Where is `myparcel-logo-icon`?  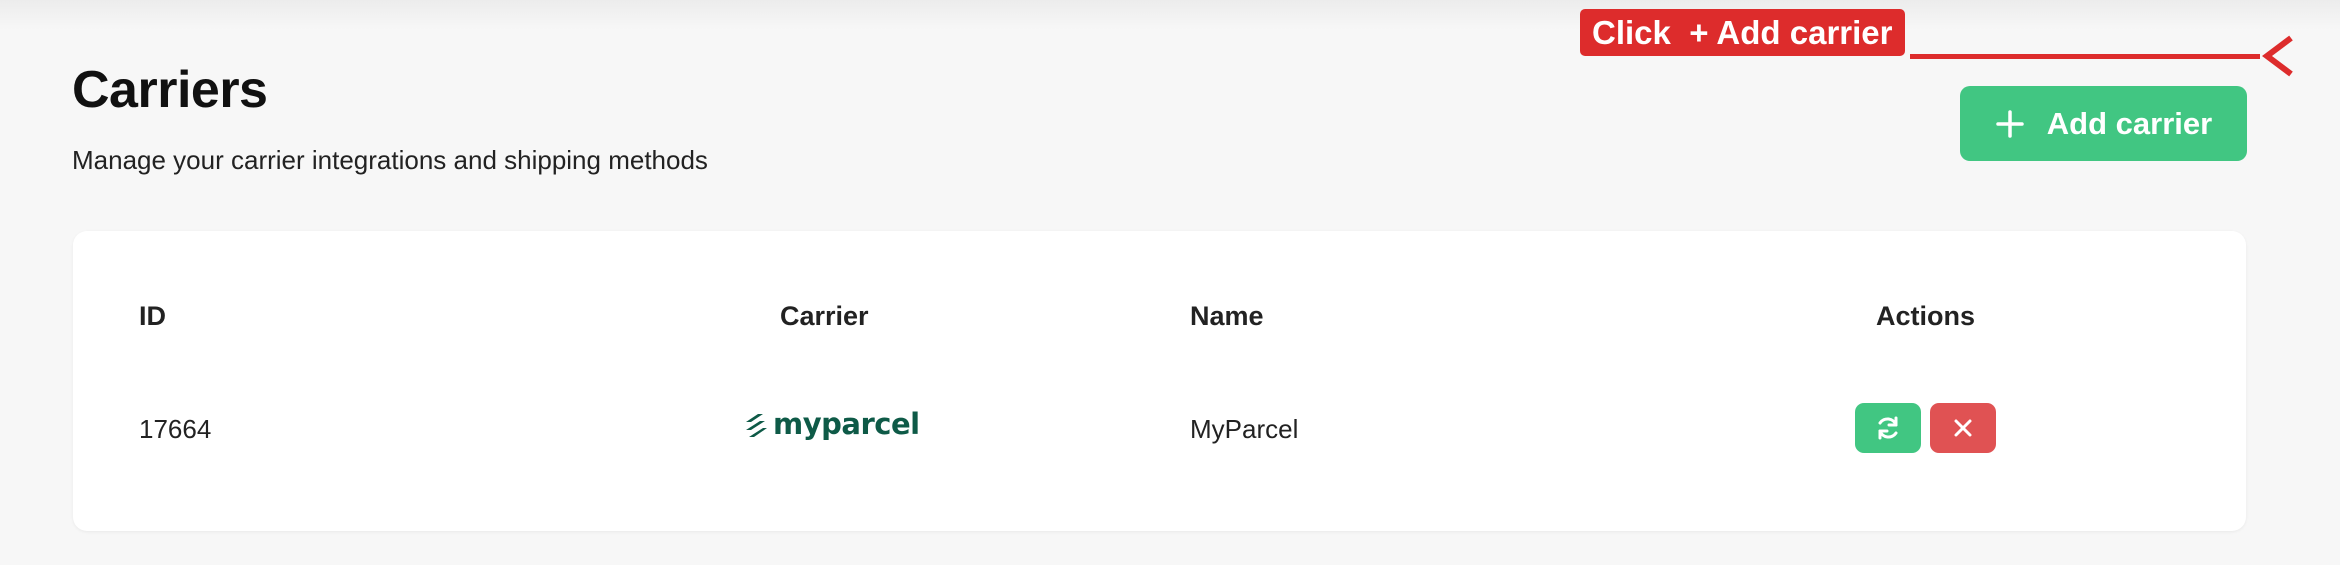 myparcel-logo-icon is located at coordinates (756, 425).